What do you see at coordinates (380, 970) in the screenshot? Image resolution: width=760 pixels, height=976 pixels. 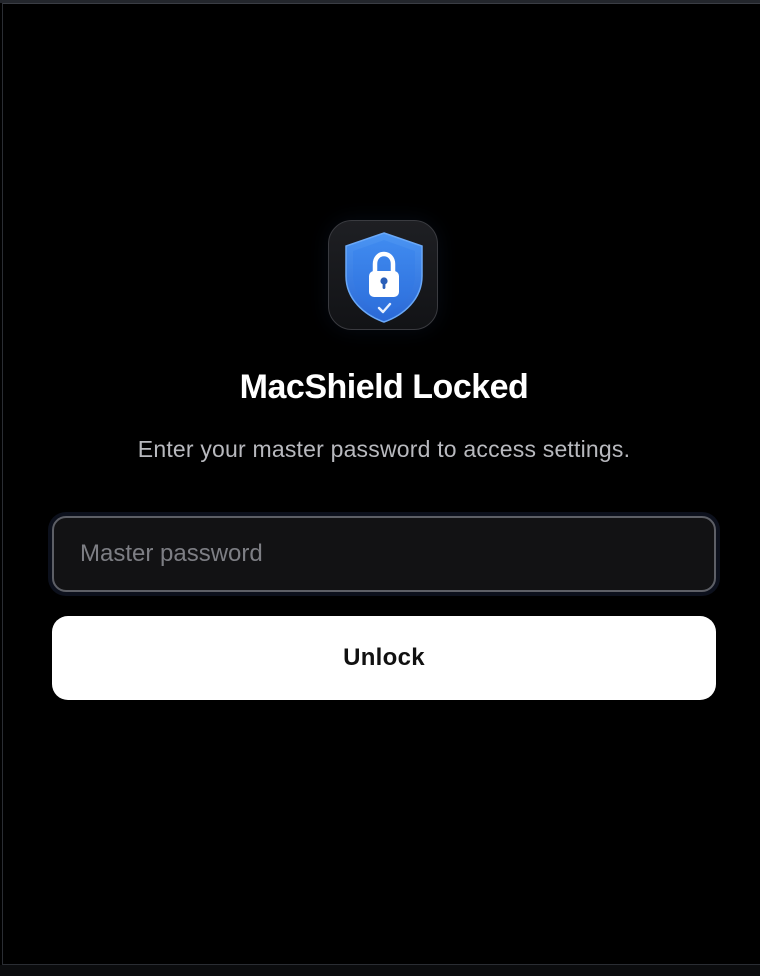 I see `window-bottom-edge` at bounding box center [380, 970].